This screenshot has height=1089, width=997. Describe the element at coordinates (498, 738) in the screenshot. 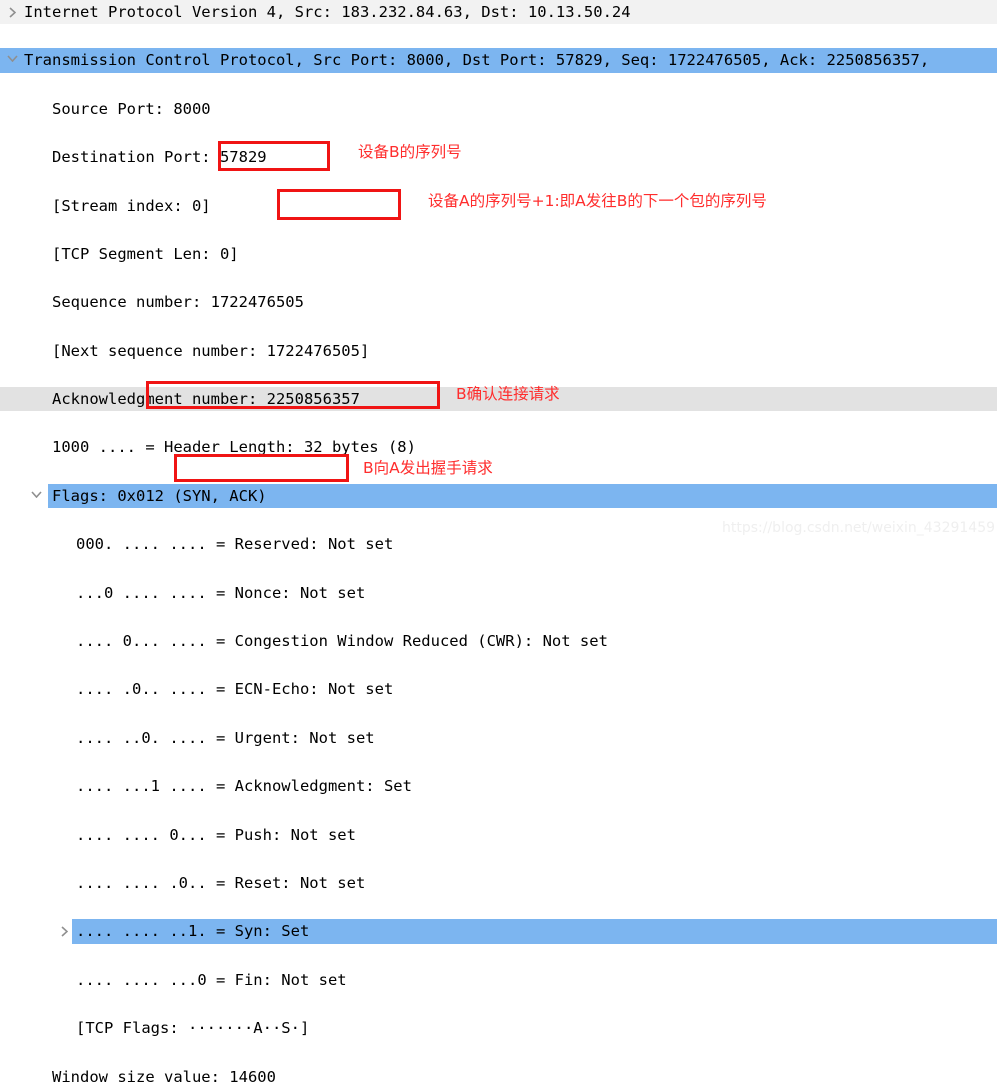

I see `tree-row-flag-urgent: .... ..0. .... = Urgent: Not set` at that location.